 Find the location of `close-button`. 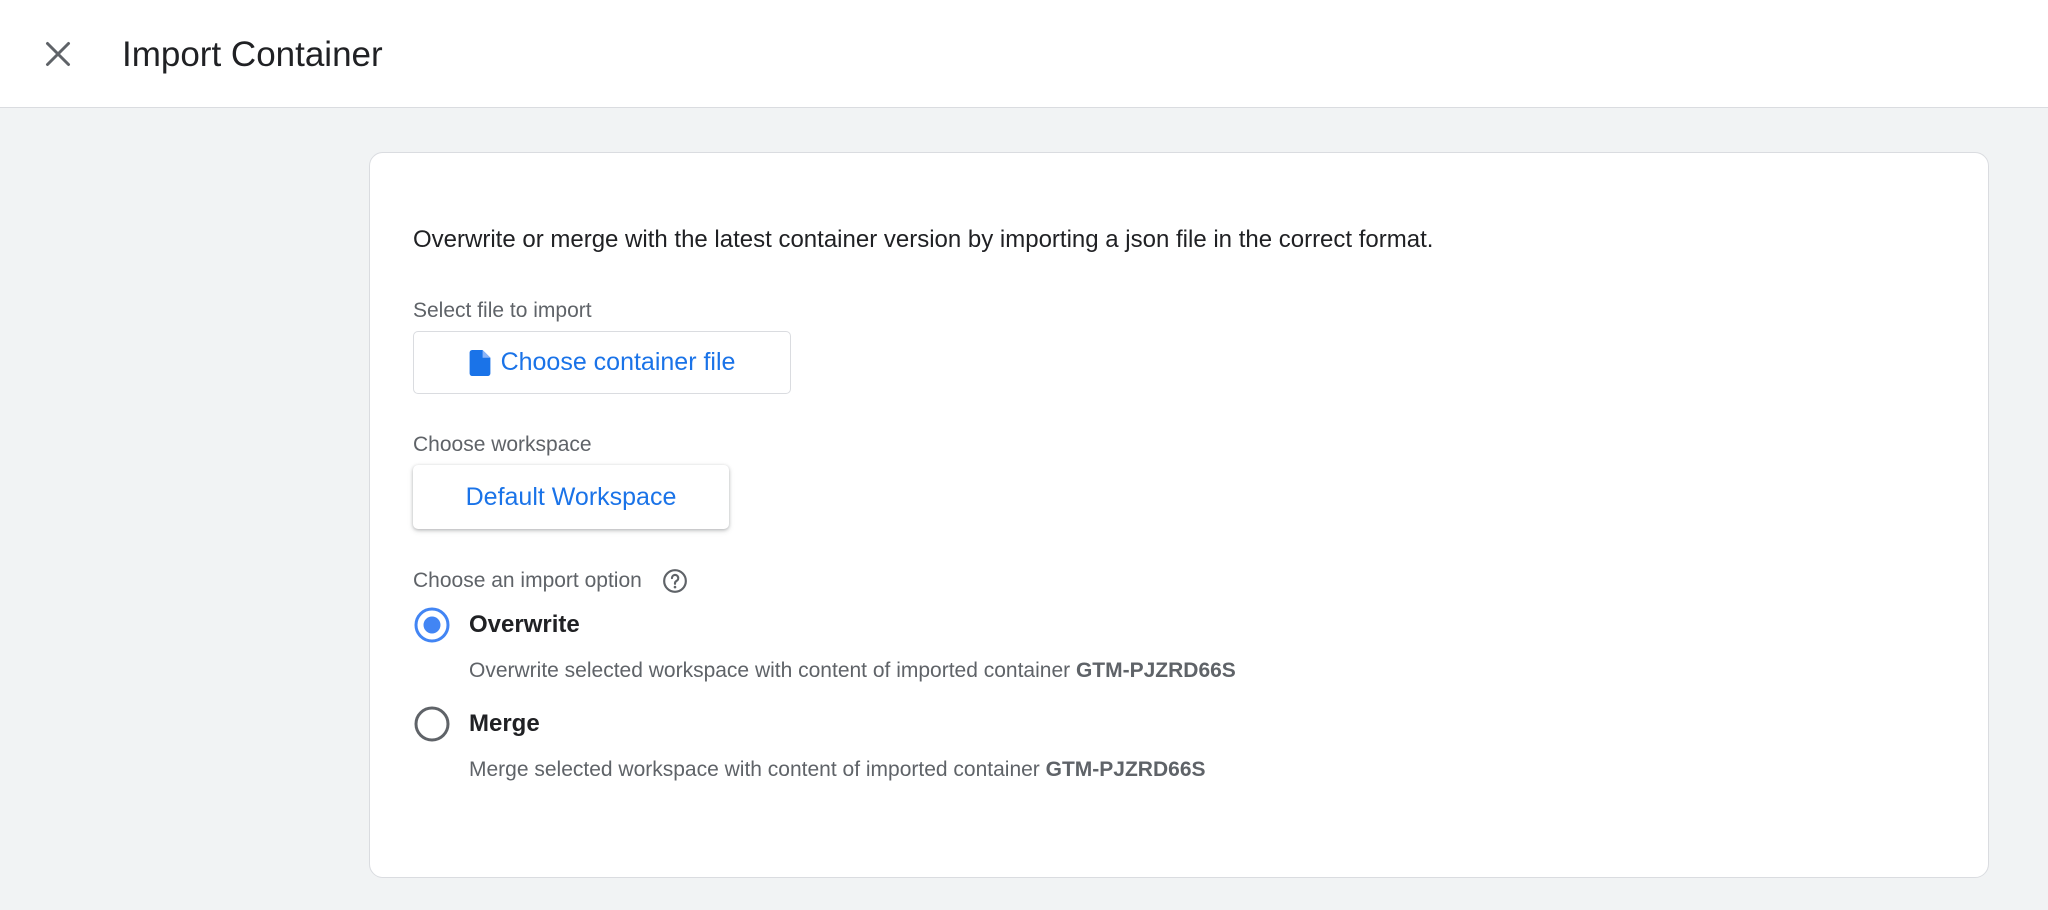

close-button is located at coordinates (58, 54).